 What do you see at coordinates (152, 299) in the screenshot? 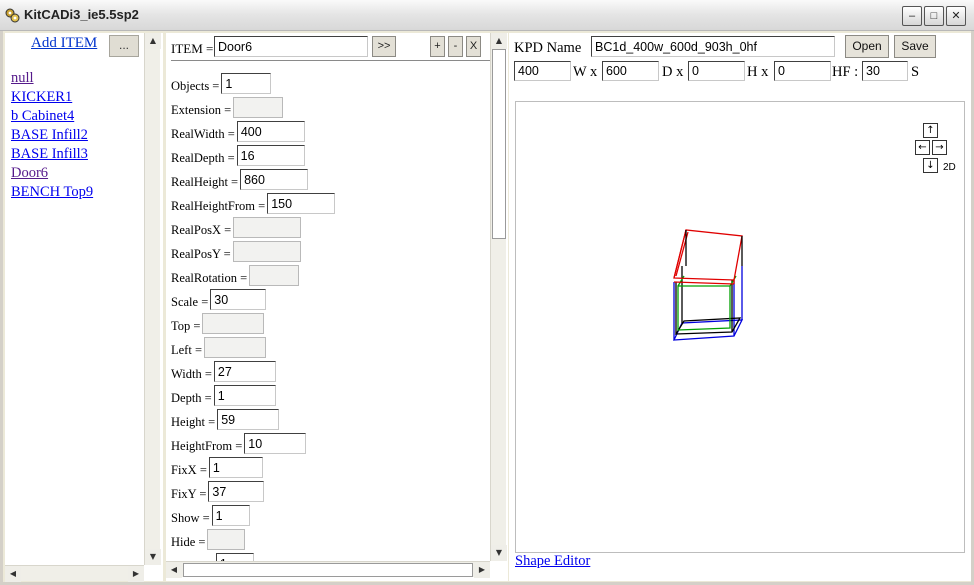
I see `left-vertical-scrollbar: ▲ ▼` at bounding box center [152, 299].